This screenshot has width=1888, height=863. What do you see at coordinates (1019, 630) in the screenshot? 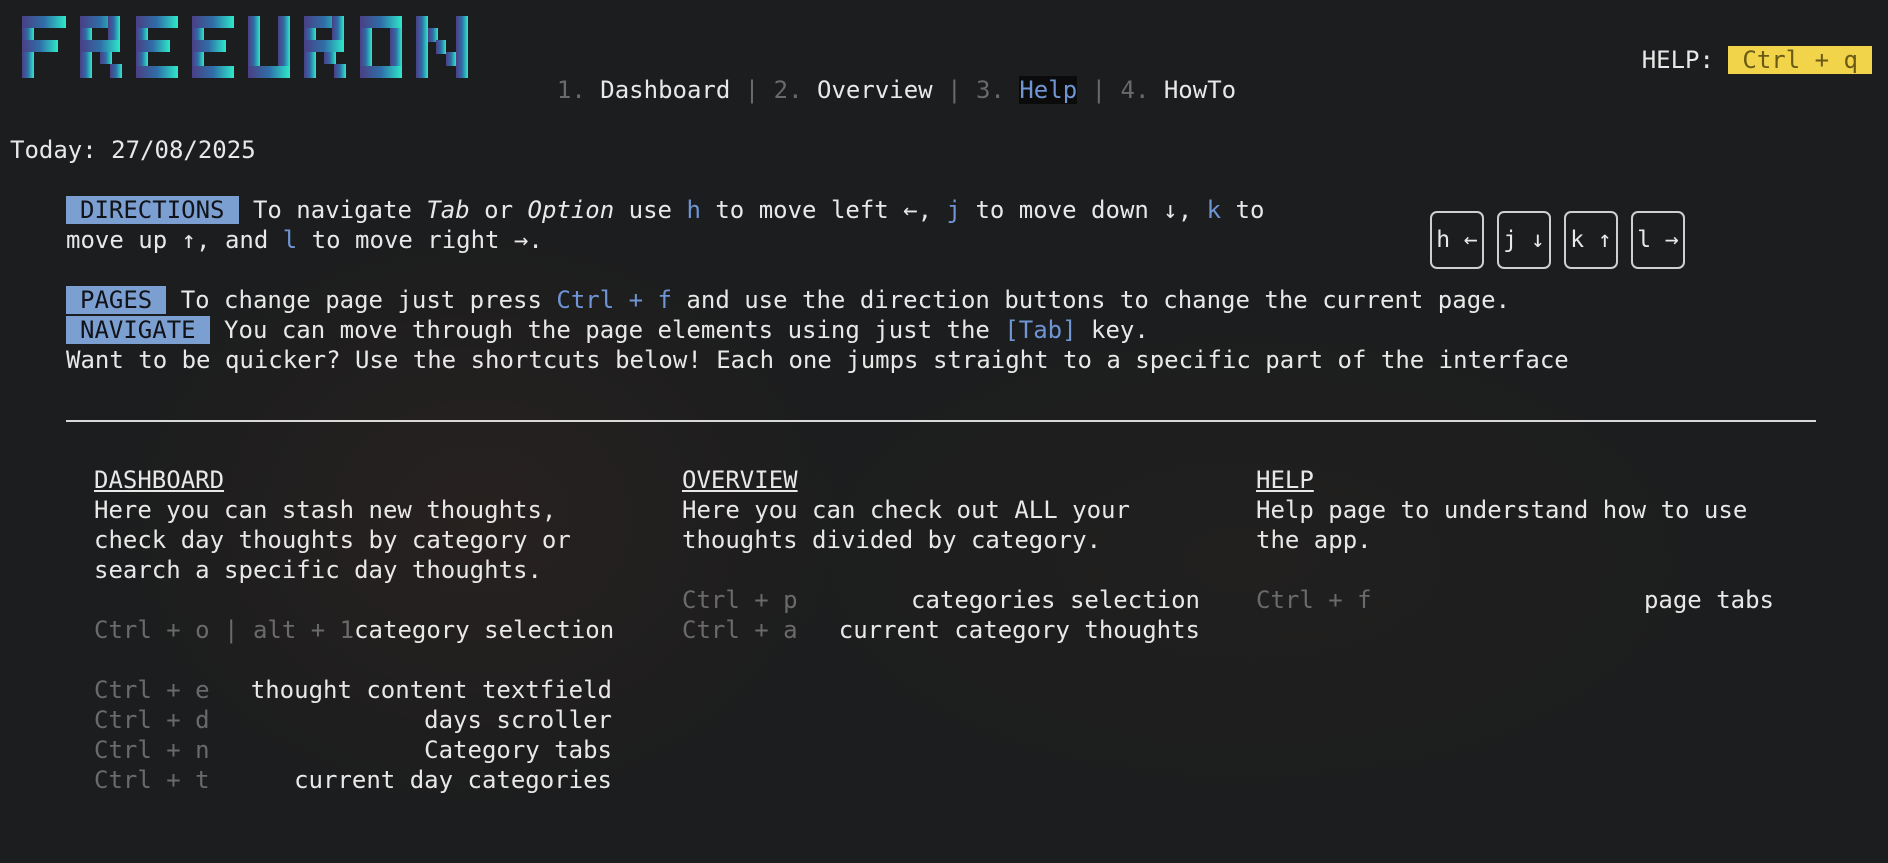
I see `shortcut-desc: current category thoughts` at bounding box center [1019, 630].